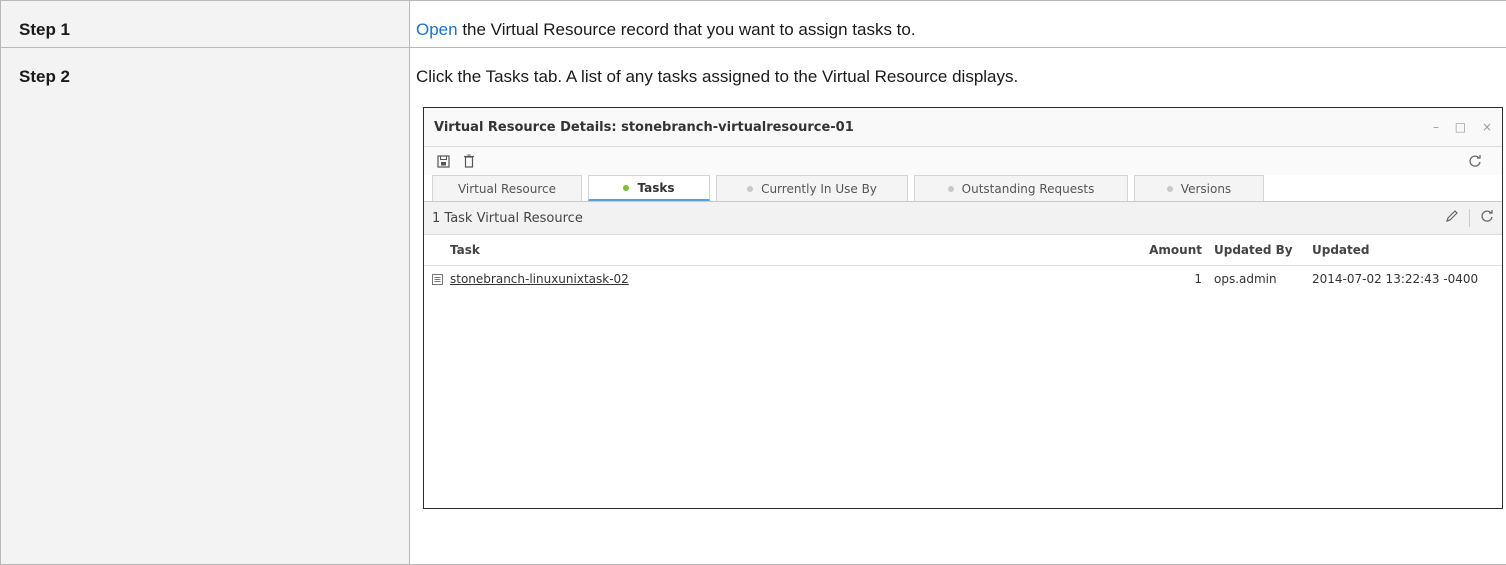  What do you see at coordinates (443, 161) in the screenshot?
I see `save-icon` at bounding box center [443, 161].